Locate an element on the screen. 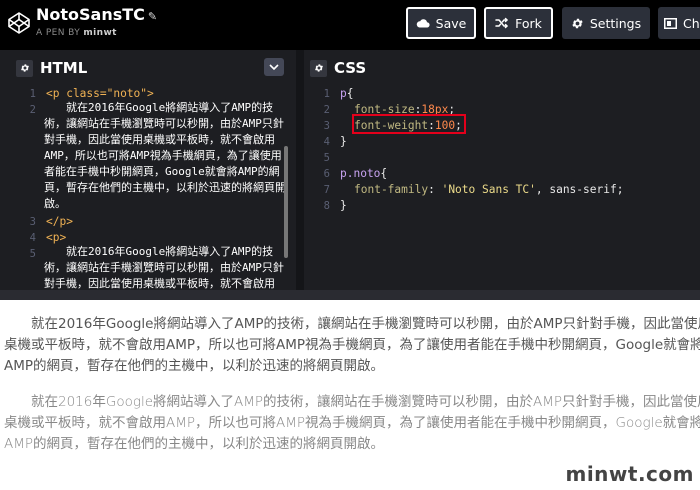 This screenshot has width=700, height=490. font-weight-highlight-box is located at coordinates (409, 124).